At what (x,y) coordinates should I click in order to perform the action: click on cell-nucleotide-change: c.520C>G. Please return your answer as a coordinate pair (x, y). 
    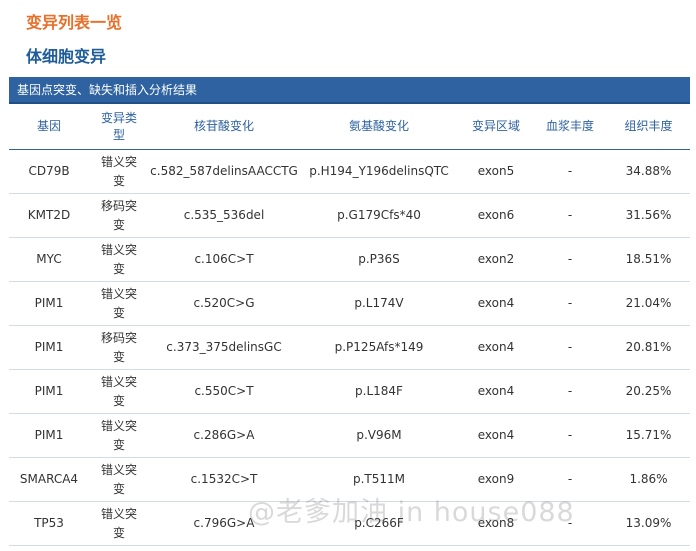
    Looking at the image, I should click on (224, 303).